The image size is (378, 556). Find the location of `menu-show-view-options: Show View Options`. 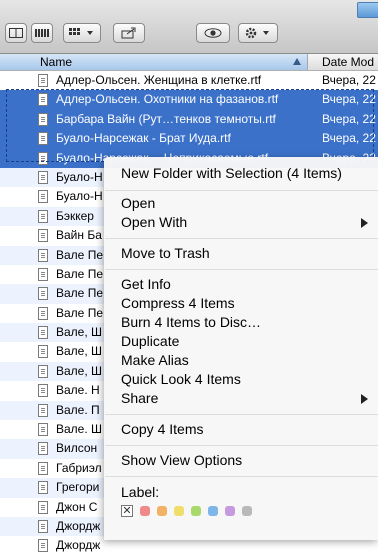

menu-show-view-options: Show View Options is located at coordinates (181, 460).